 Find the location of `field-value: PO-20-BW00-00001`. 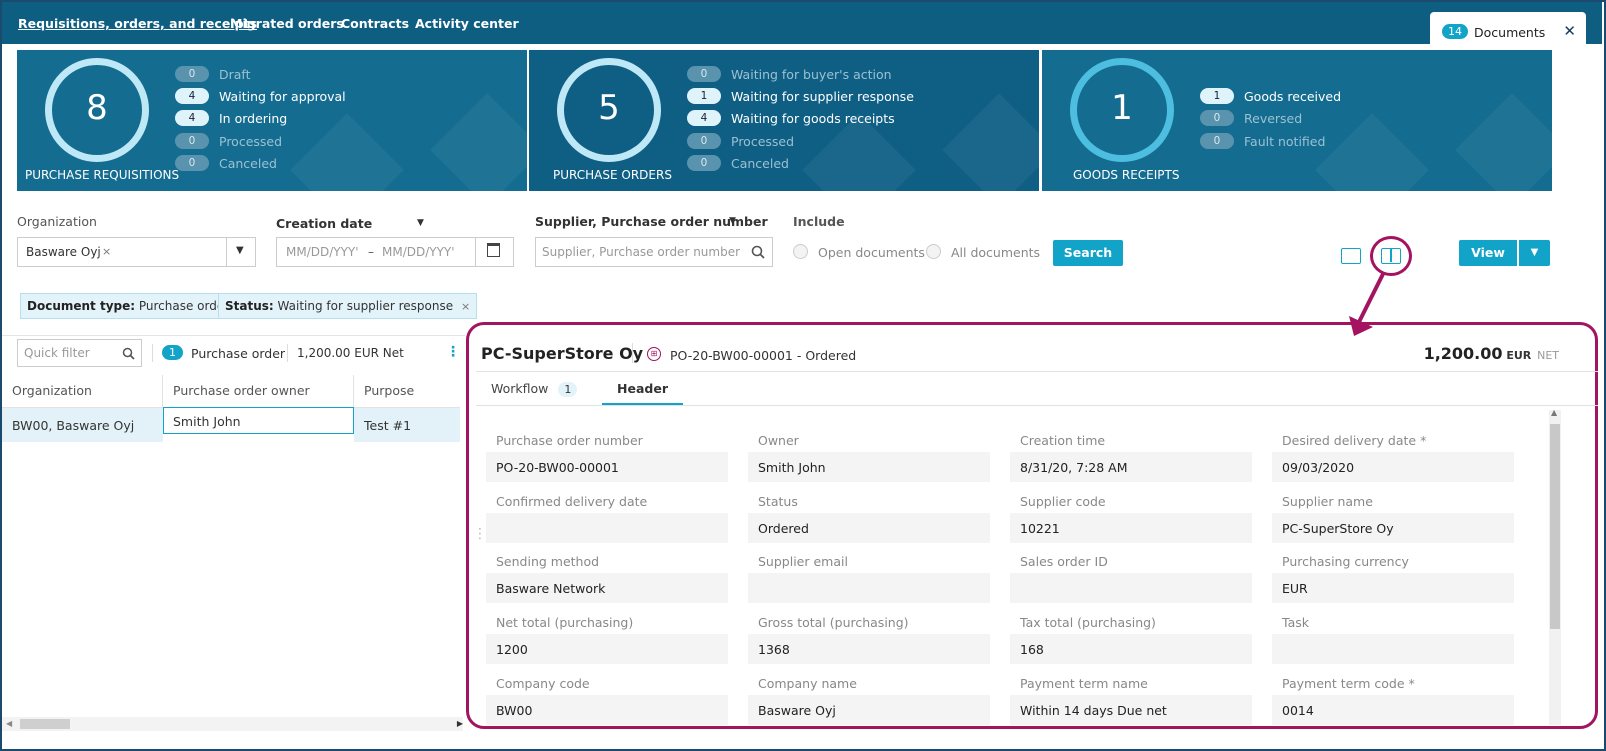

field-value: PO-20-BW00-00001 is located at coordinates (607, 467).